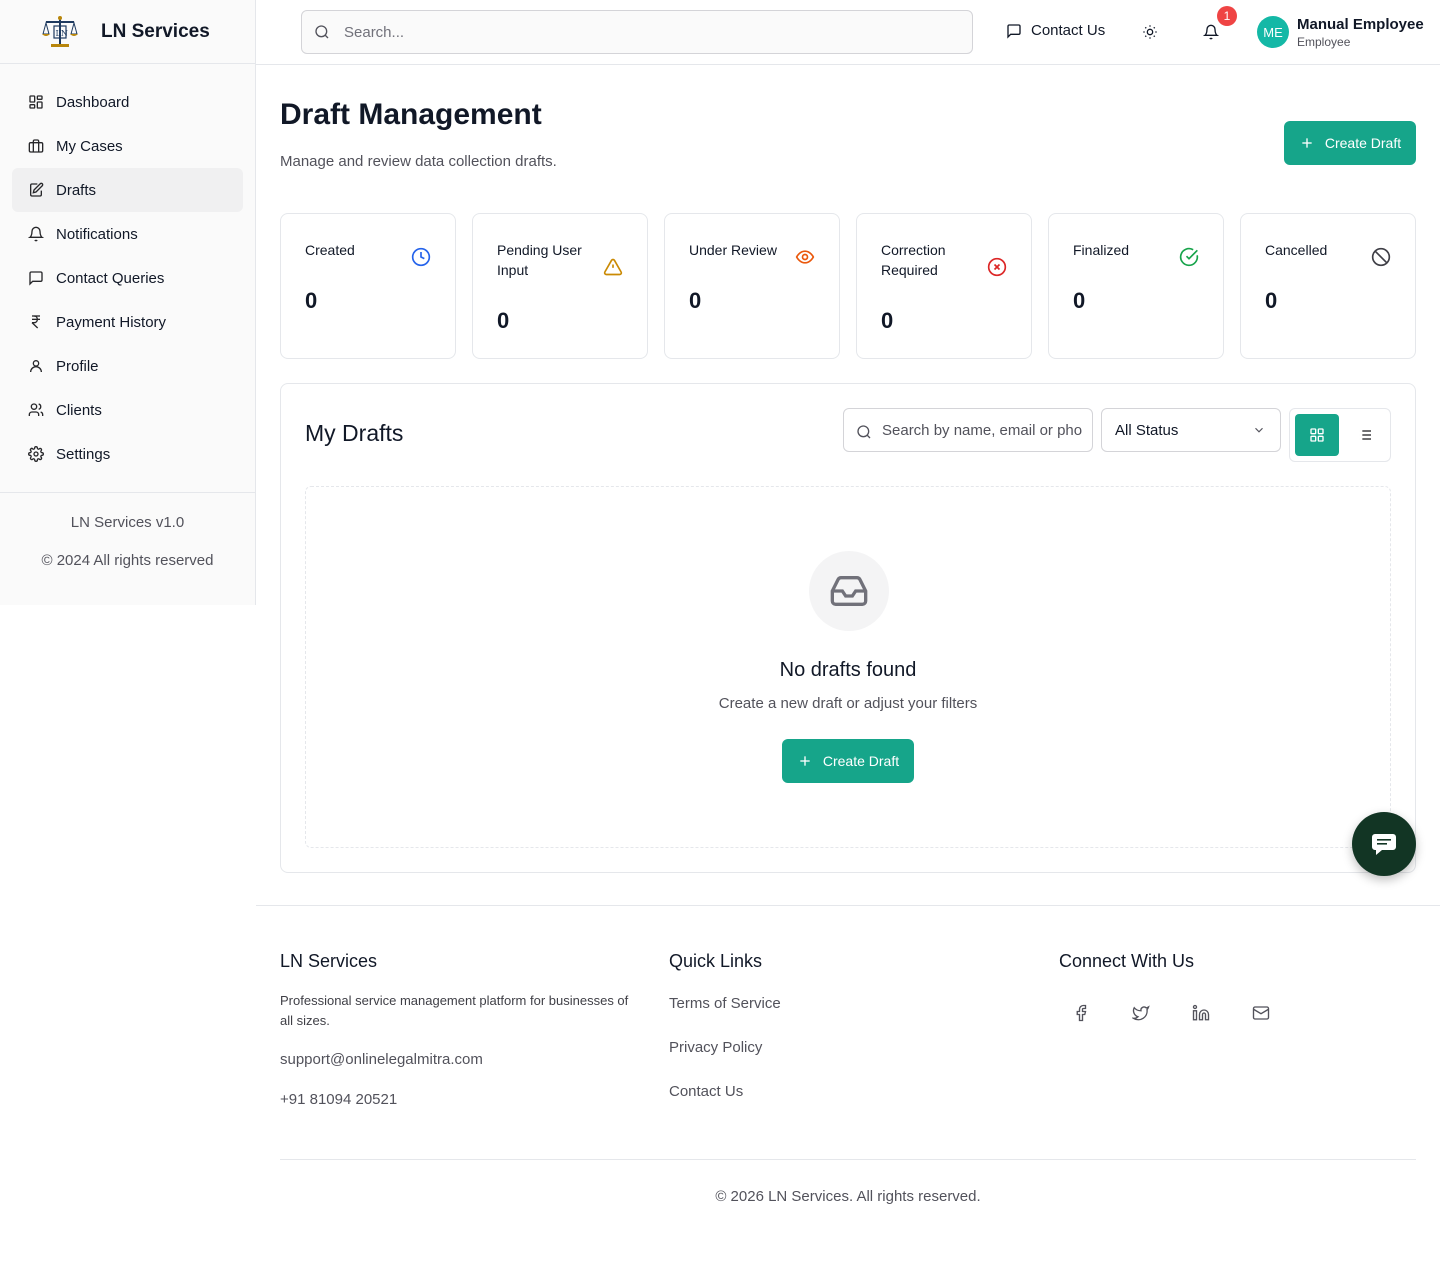 Image resolution: width=1440 pixels, height=1263 pixels. What do you see at coordinates (1360, 24) in the screenshot?
I see `user-name: Manual Employee` at bounding box center [1360, 24].